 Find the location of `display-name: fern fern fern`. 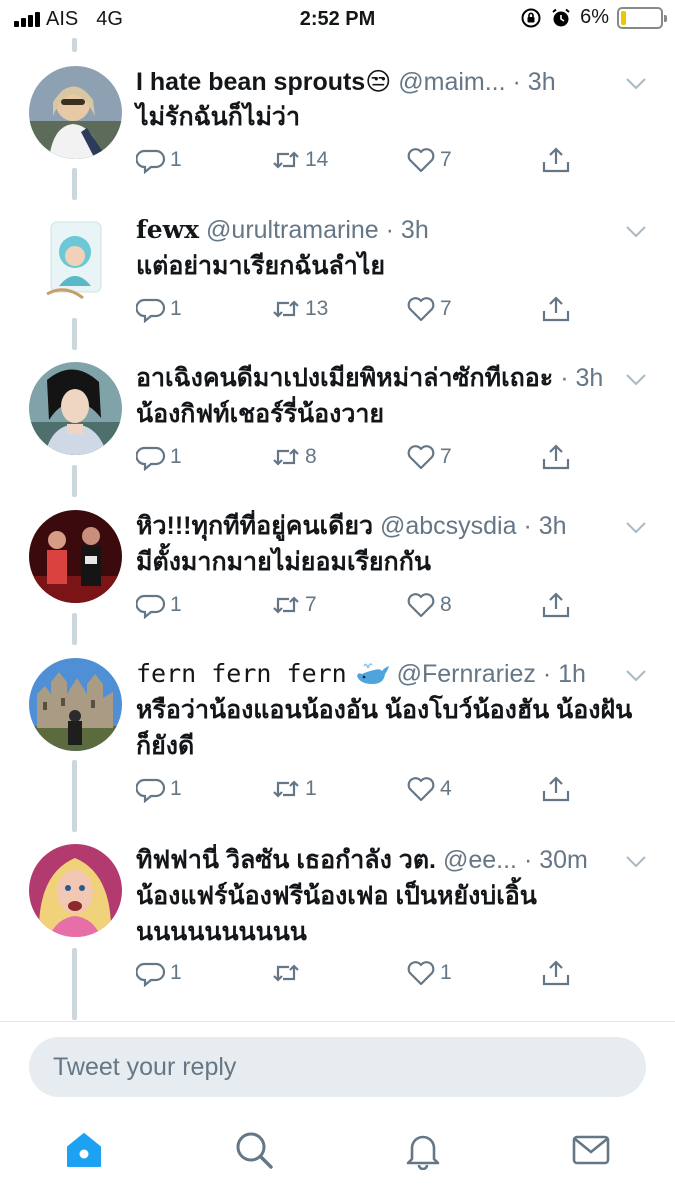

display-name: fern fern fern is located at coordinates (241, 673).